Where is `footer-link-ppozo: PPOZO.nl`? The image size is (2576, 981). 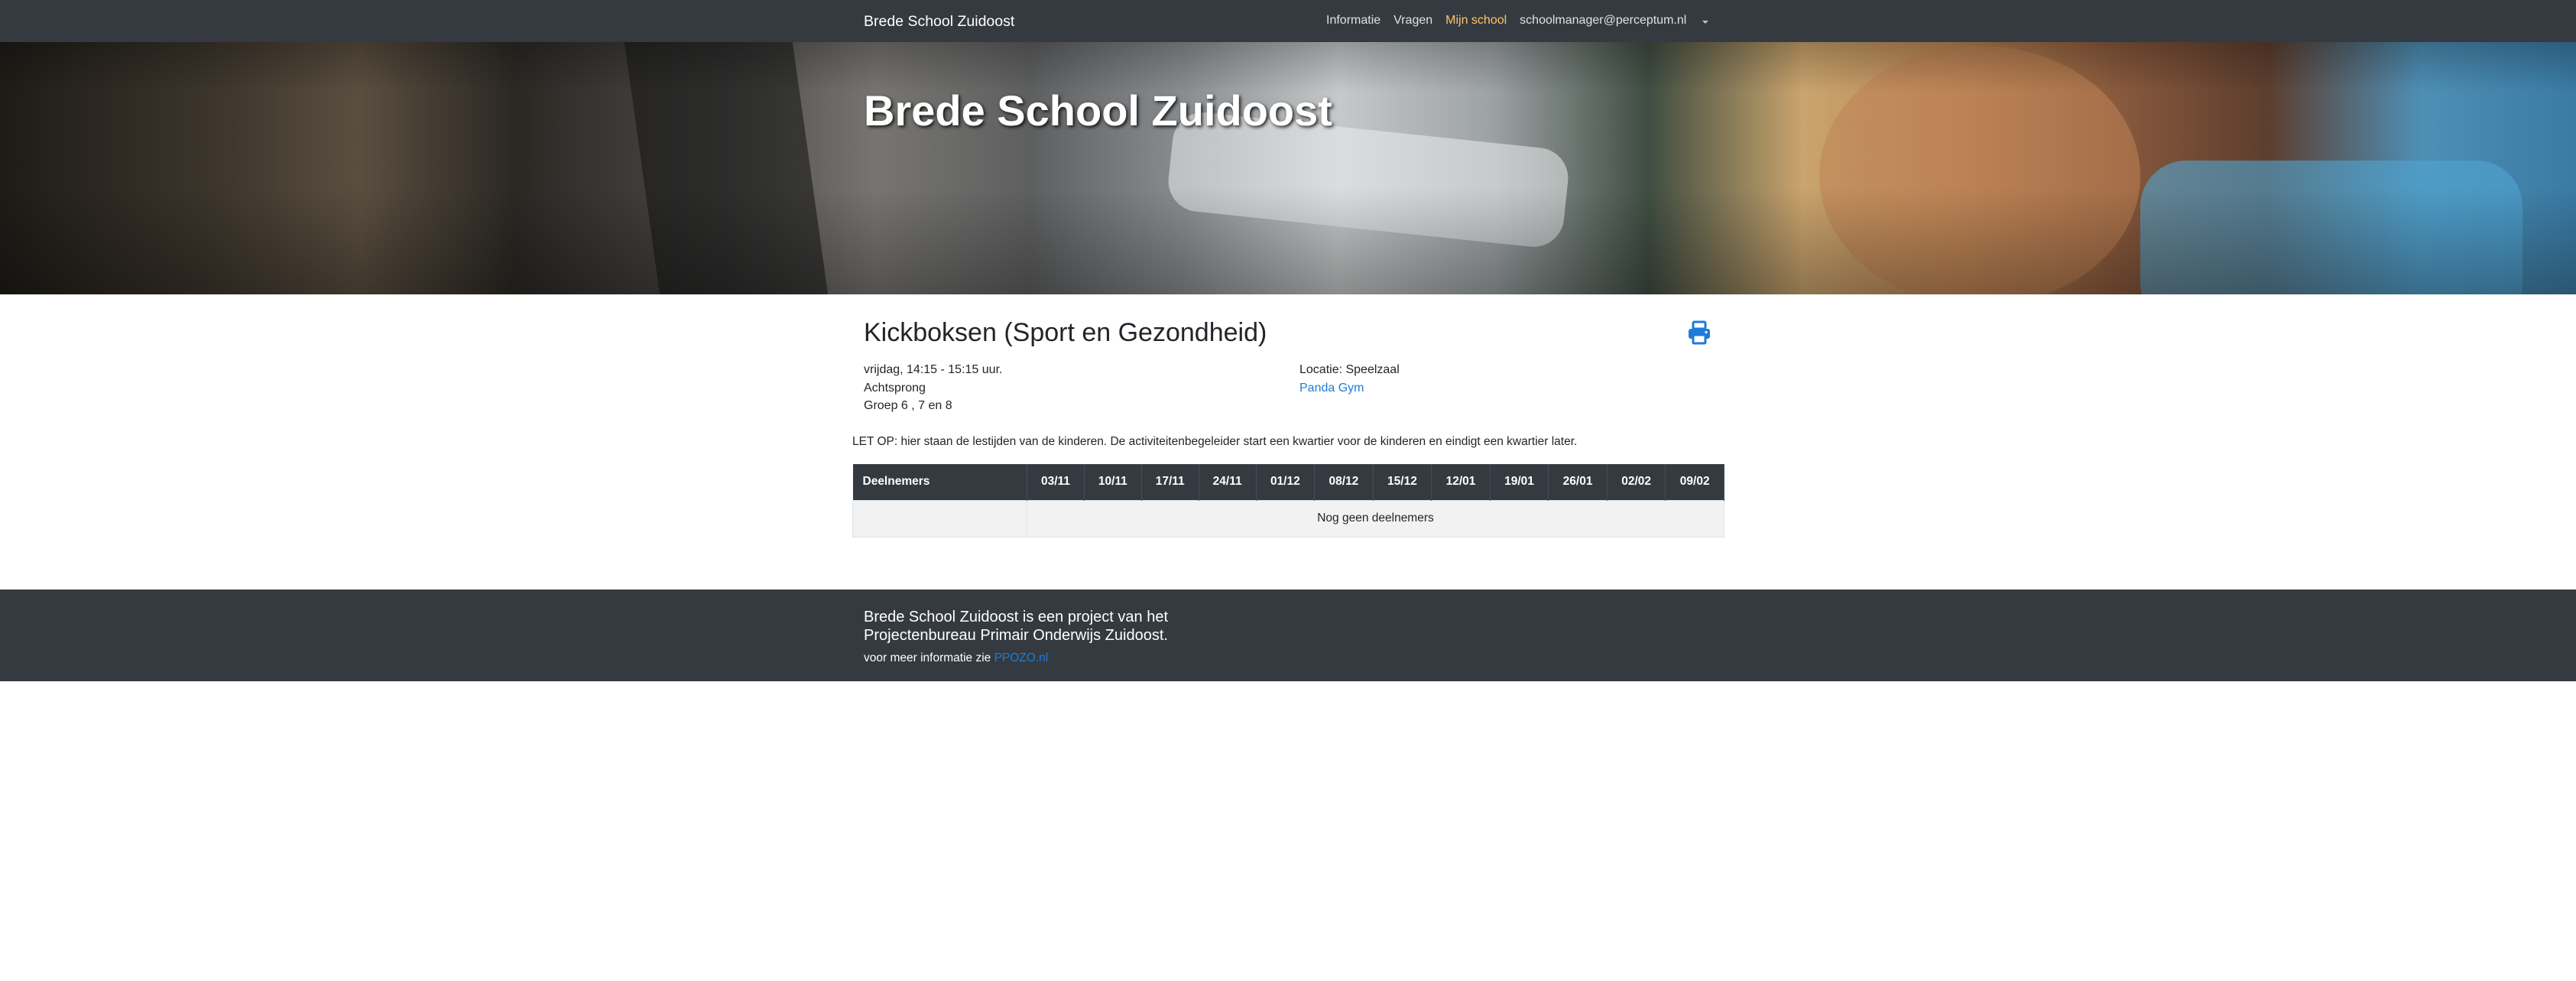
footer-link-ppozo: PPOZO.nl is located at coordinates (1021, 657).